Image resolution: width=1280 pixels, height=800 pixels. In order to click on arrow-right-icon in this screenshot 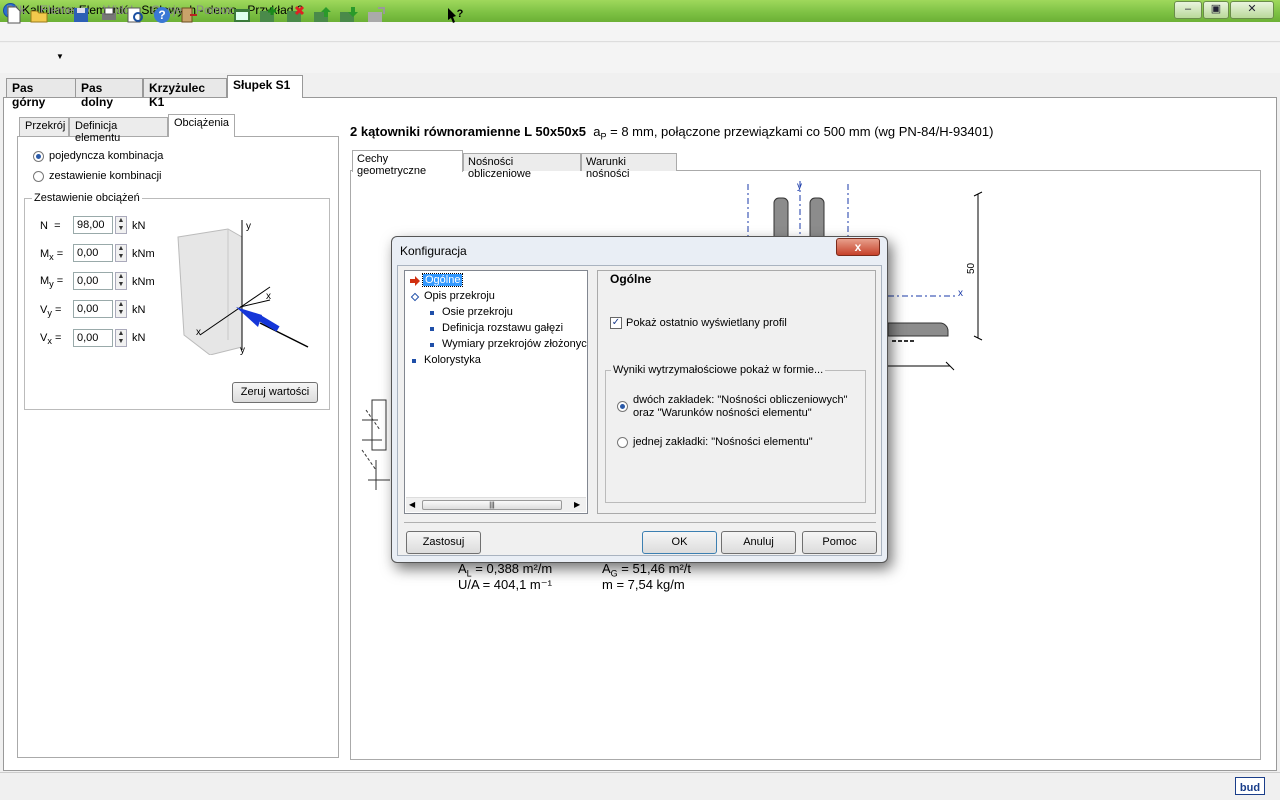, I will do `click(415, 281)`.